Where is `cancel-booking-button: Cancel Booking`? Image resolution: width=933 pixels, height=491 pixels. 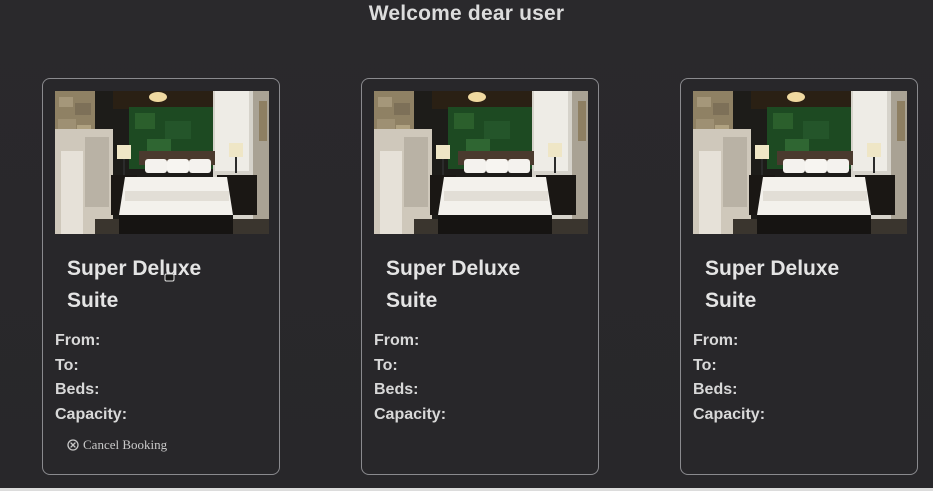 cancel-booking-button: Cancel Booking is located at coordinates (117, 445).